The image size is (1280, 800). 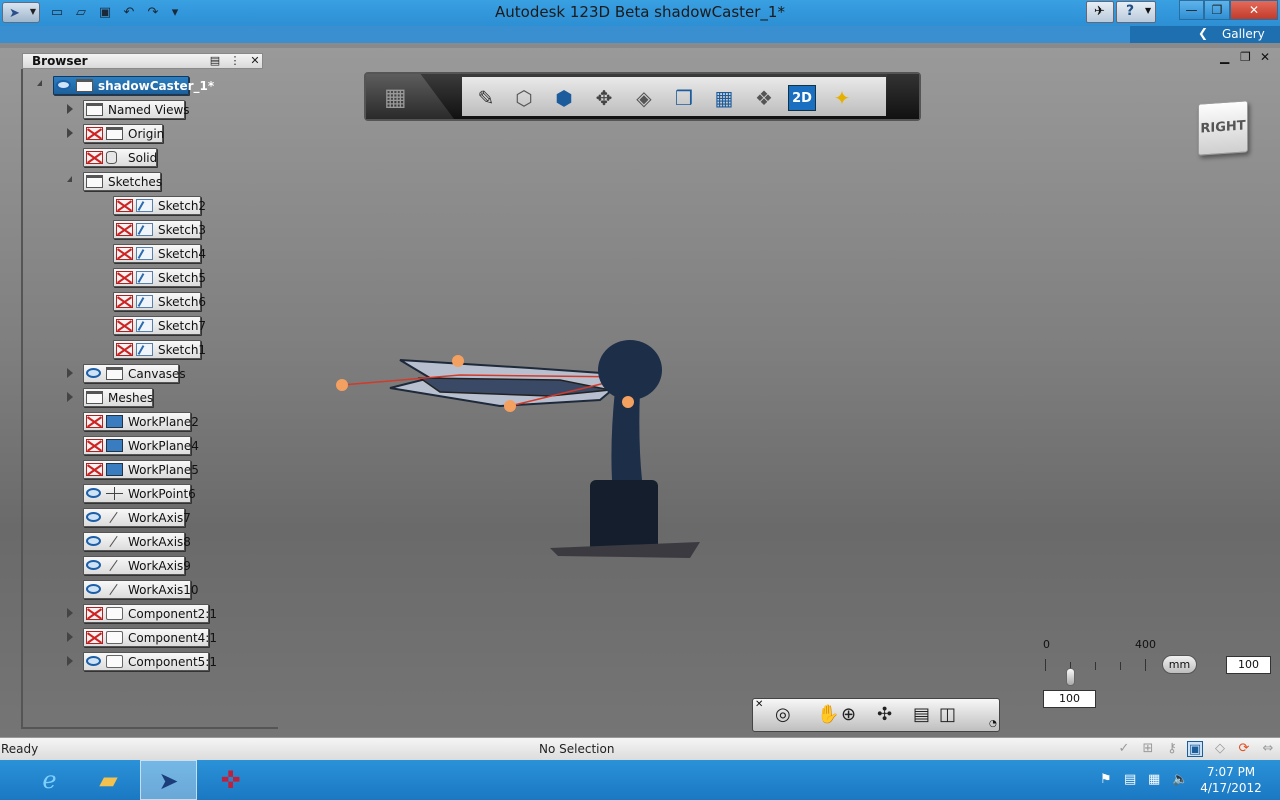 I want to click on minimize-button: —, so click(x=1191, y=10).